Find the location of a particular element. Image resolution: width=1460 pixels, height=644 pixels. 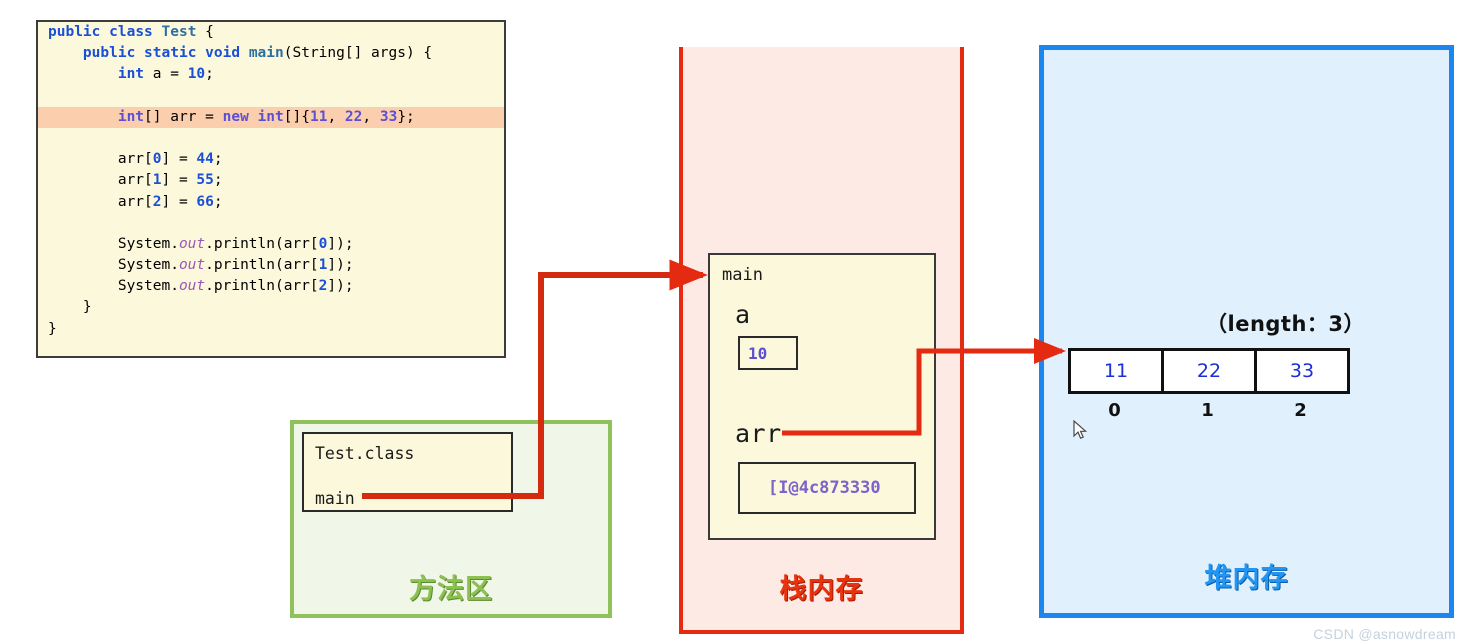

variable-value-box-a: 10 is located at coordinates (768, 353).